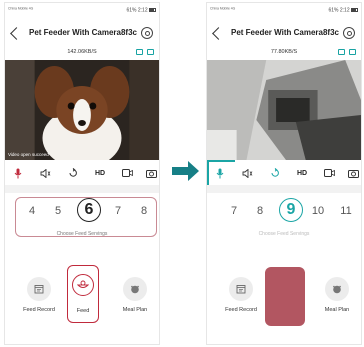 This screenshot has height=347, width=364. I want to click on feeder-closeup-video-image, so click(284, 110).